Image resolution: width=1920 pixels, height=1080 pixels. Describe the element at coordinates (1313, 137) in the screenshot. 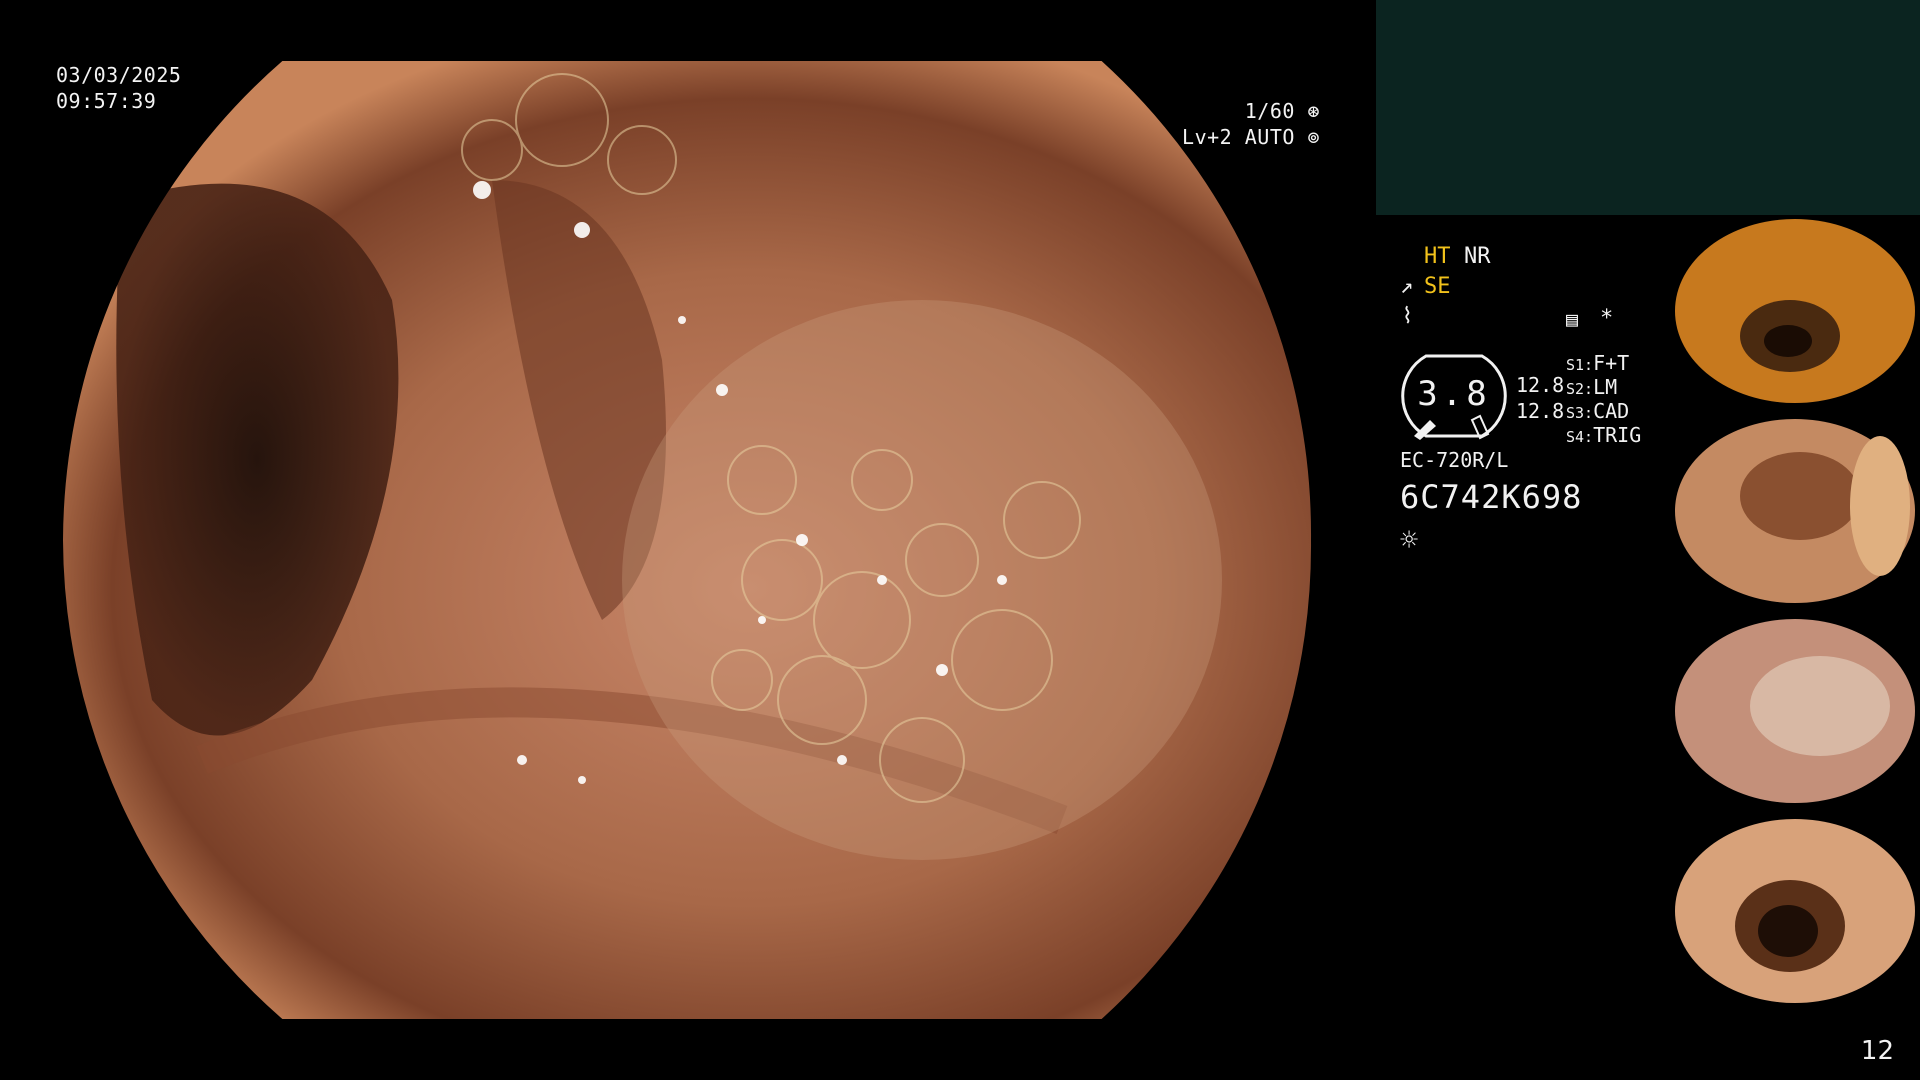

I see `iris-icon: ⊚` at that location.